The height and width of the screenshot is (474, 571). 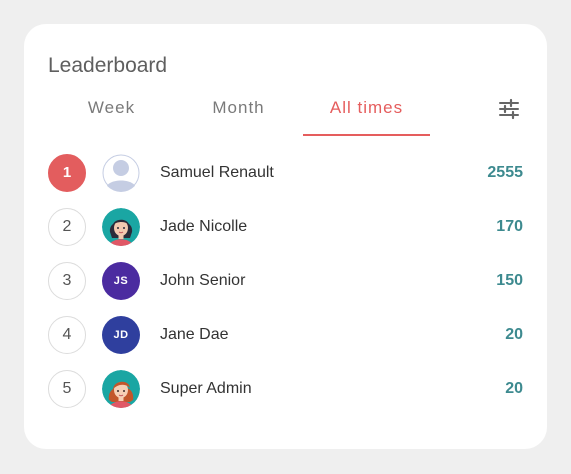 I want to click on period-tabs: Week Month All times, so click(x=239, y=116).